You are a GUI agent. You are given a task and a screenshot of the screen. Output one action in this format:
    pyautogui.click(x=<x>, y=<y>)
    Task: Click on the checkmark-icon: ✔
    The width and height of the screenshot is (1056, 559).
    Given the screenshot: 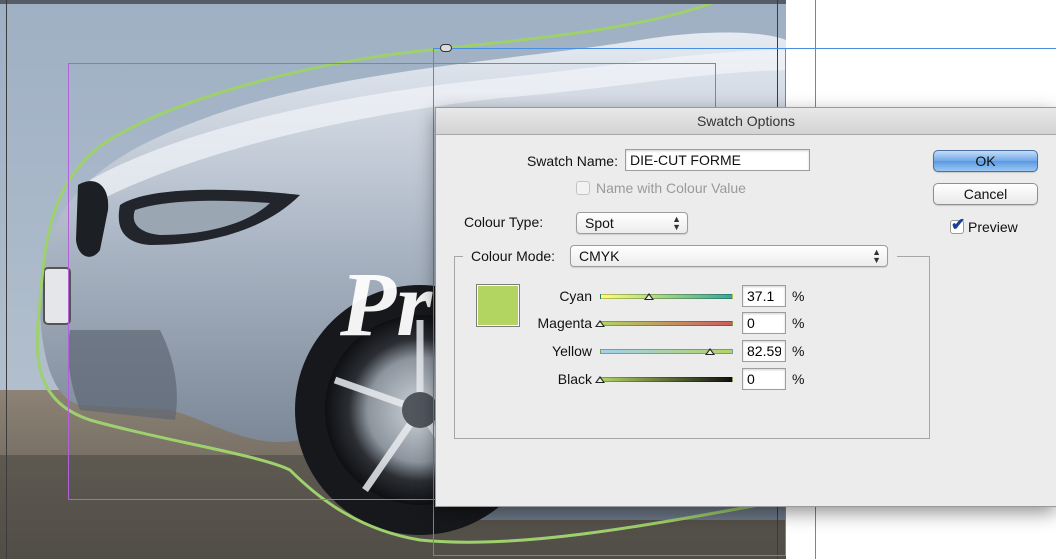 What is the action you would take?
    pyautogui.click(x=958, y=224)
    